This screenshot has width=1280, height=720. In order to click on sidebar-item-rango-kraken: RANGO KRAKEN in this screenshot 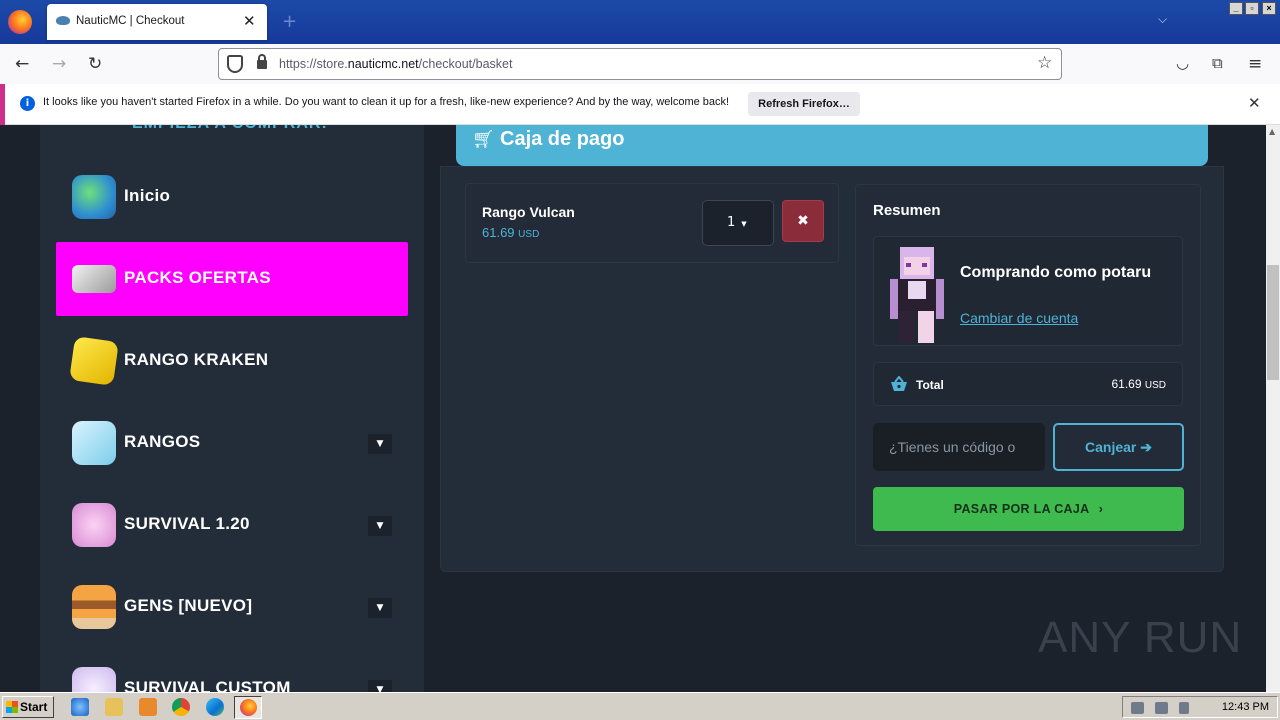, I will do `click(232, 361)`.